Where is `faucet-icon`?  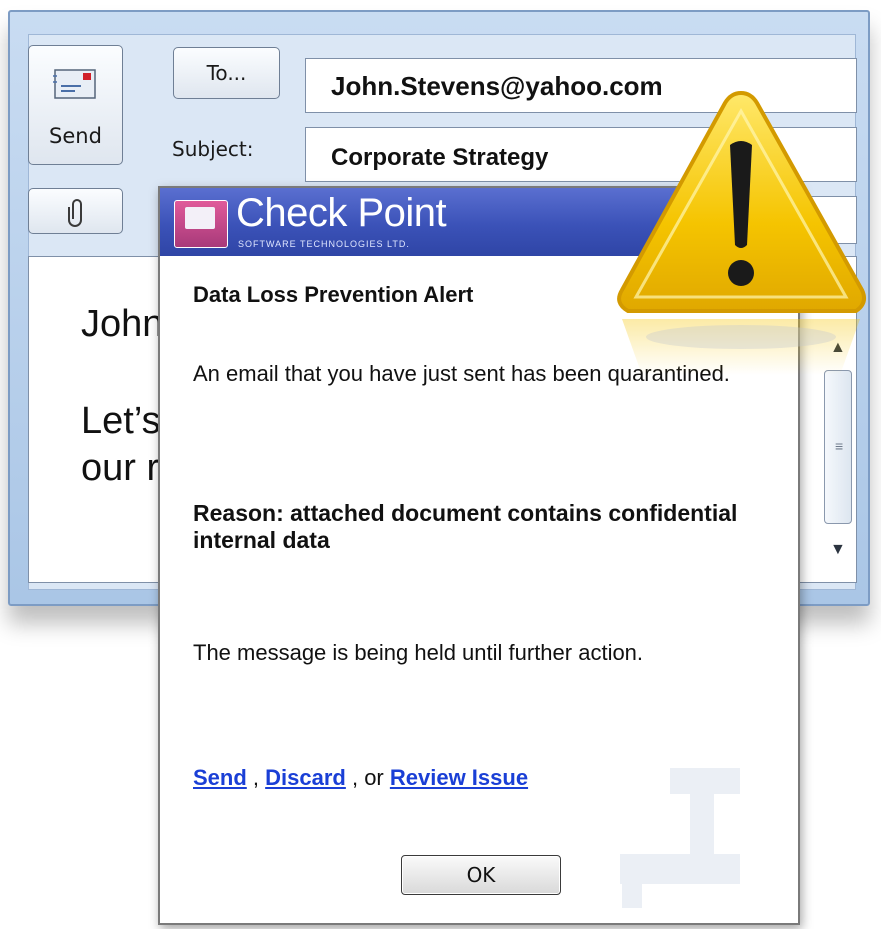 faucet-icon is located at coordinates (680, 838).